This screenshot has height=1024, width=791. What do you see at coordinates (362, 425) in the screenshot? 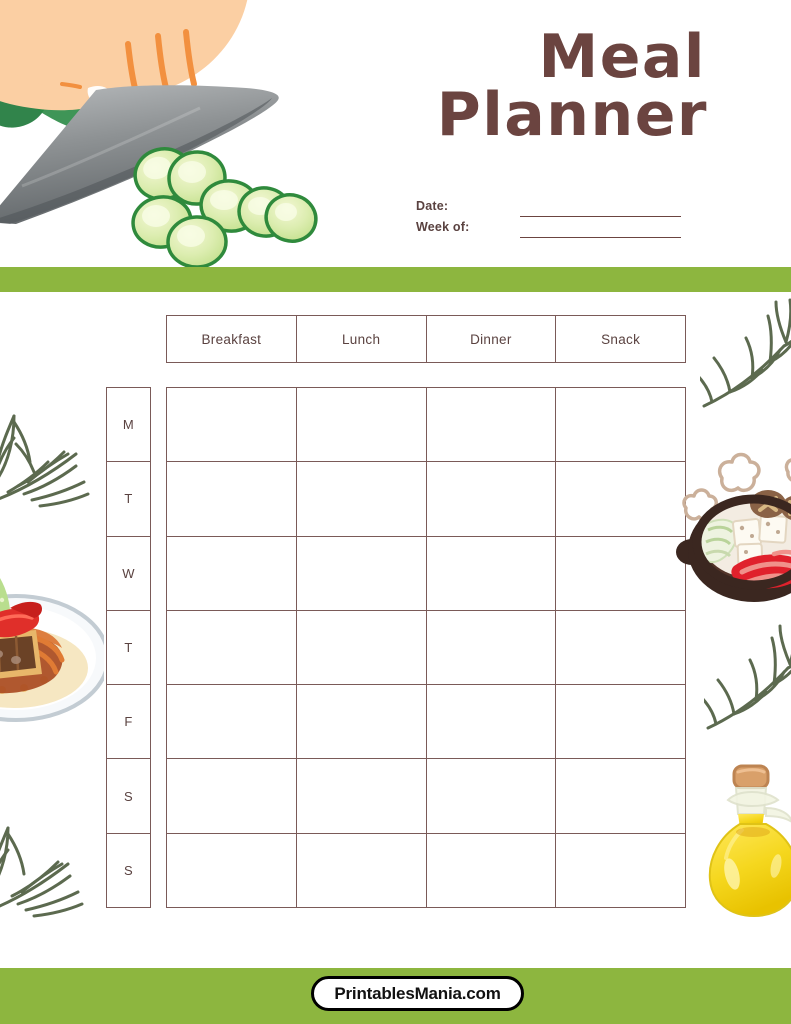
I see `cell-monday-lunch` at bounding box center [362, 425].